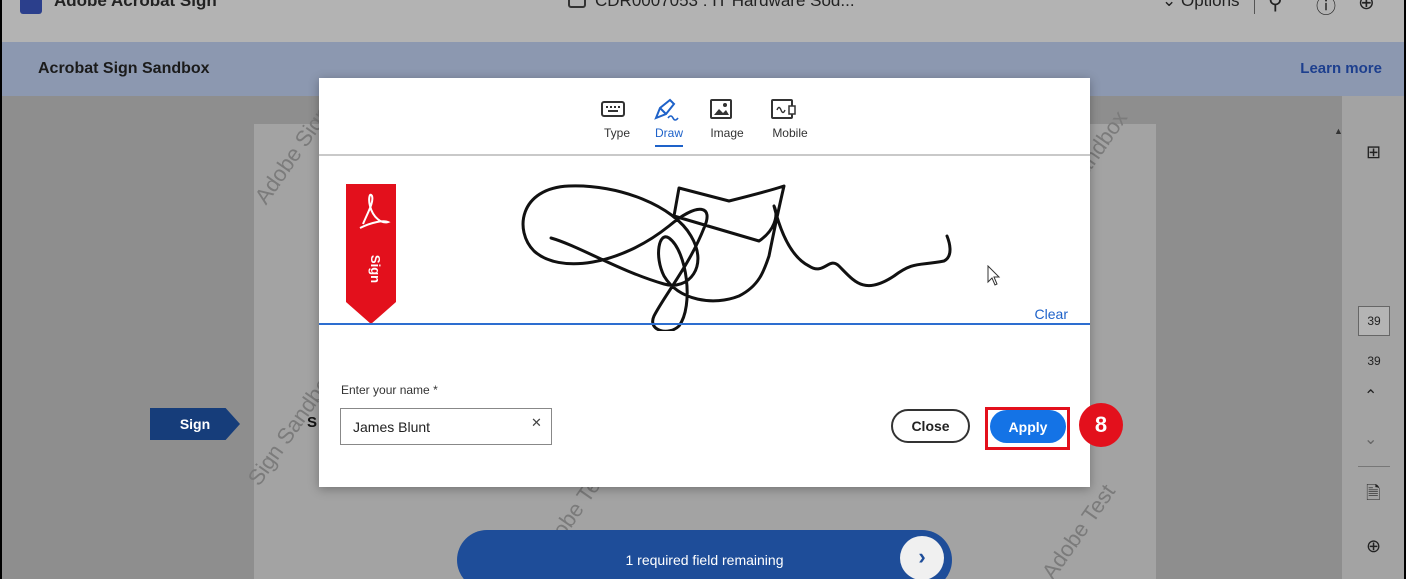  I want to click on learn-more-link: Learn more, so click(1341, 68).